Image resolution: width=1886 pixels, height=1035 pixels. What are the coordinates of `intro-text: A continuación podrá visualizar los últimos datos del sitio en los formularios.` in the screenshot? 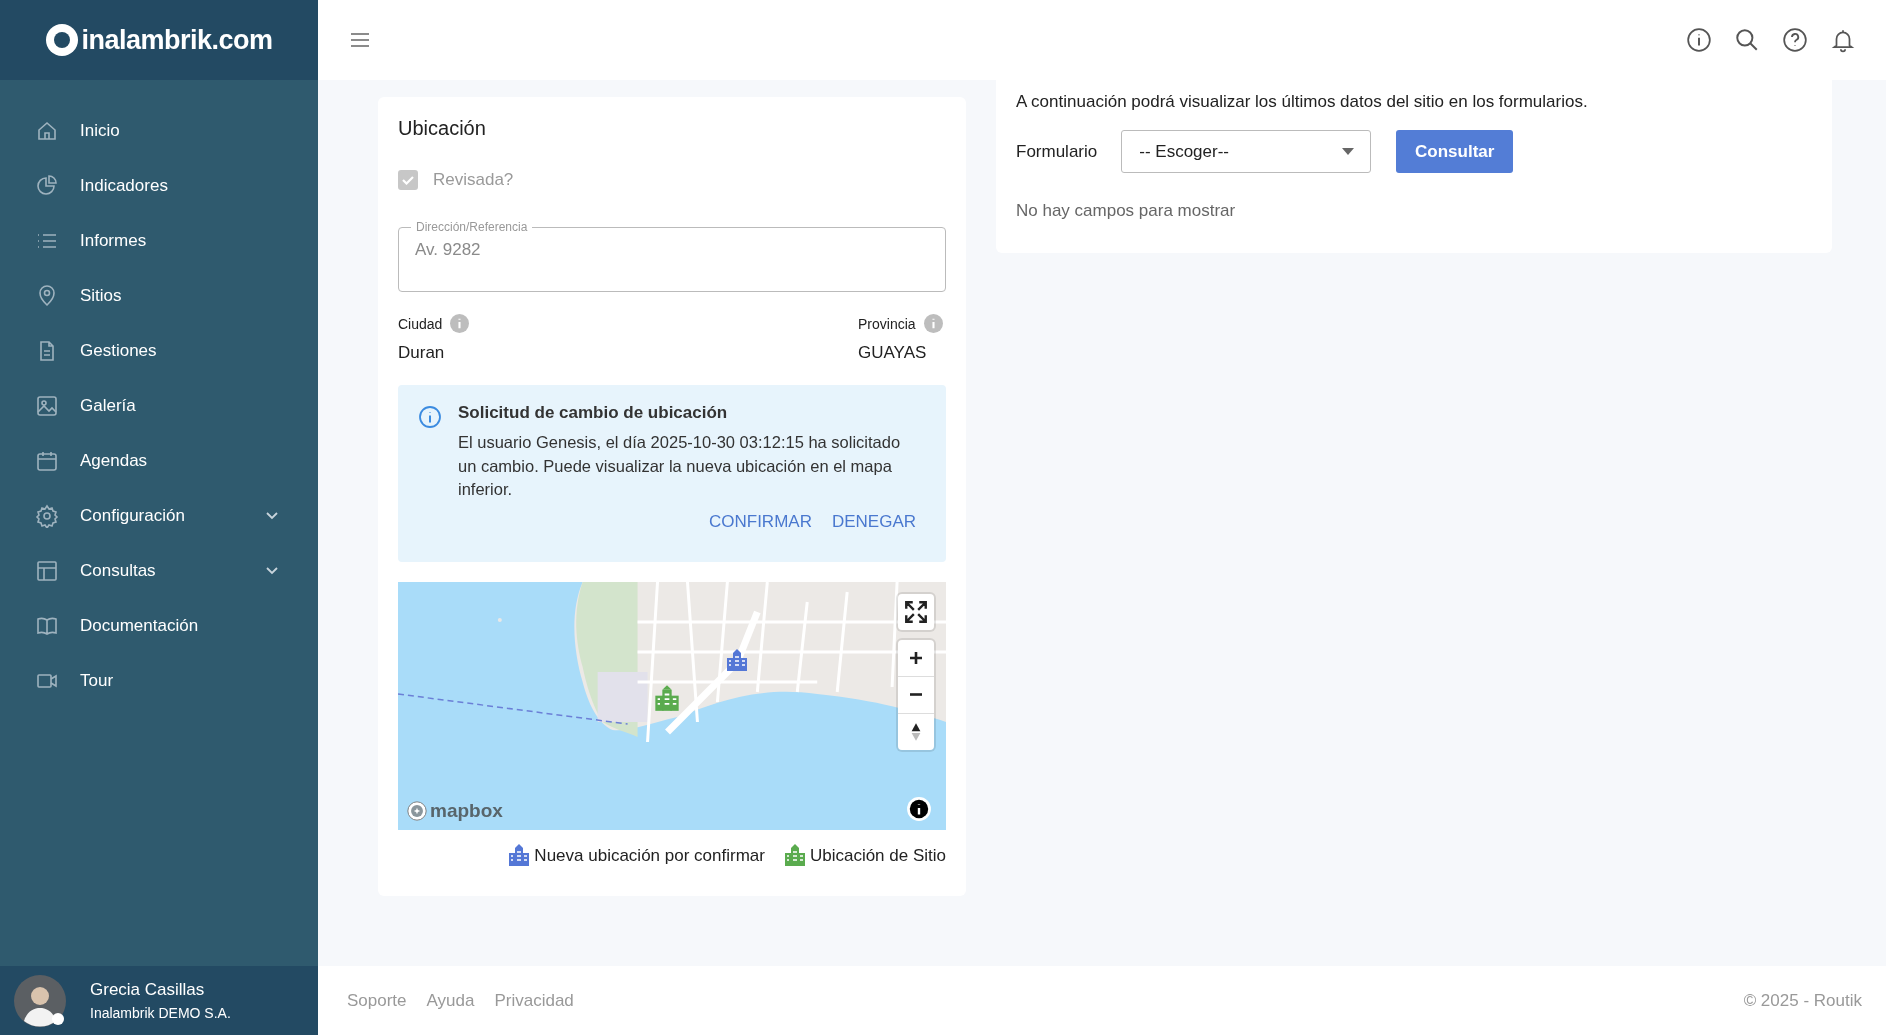 It's located at (1302, 102).